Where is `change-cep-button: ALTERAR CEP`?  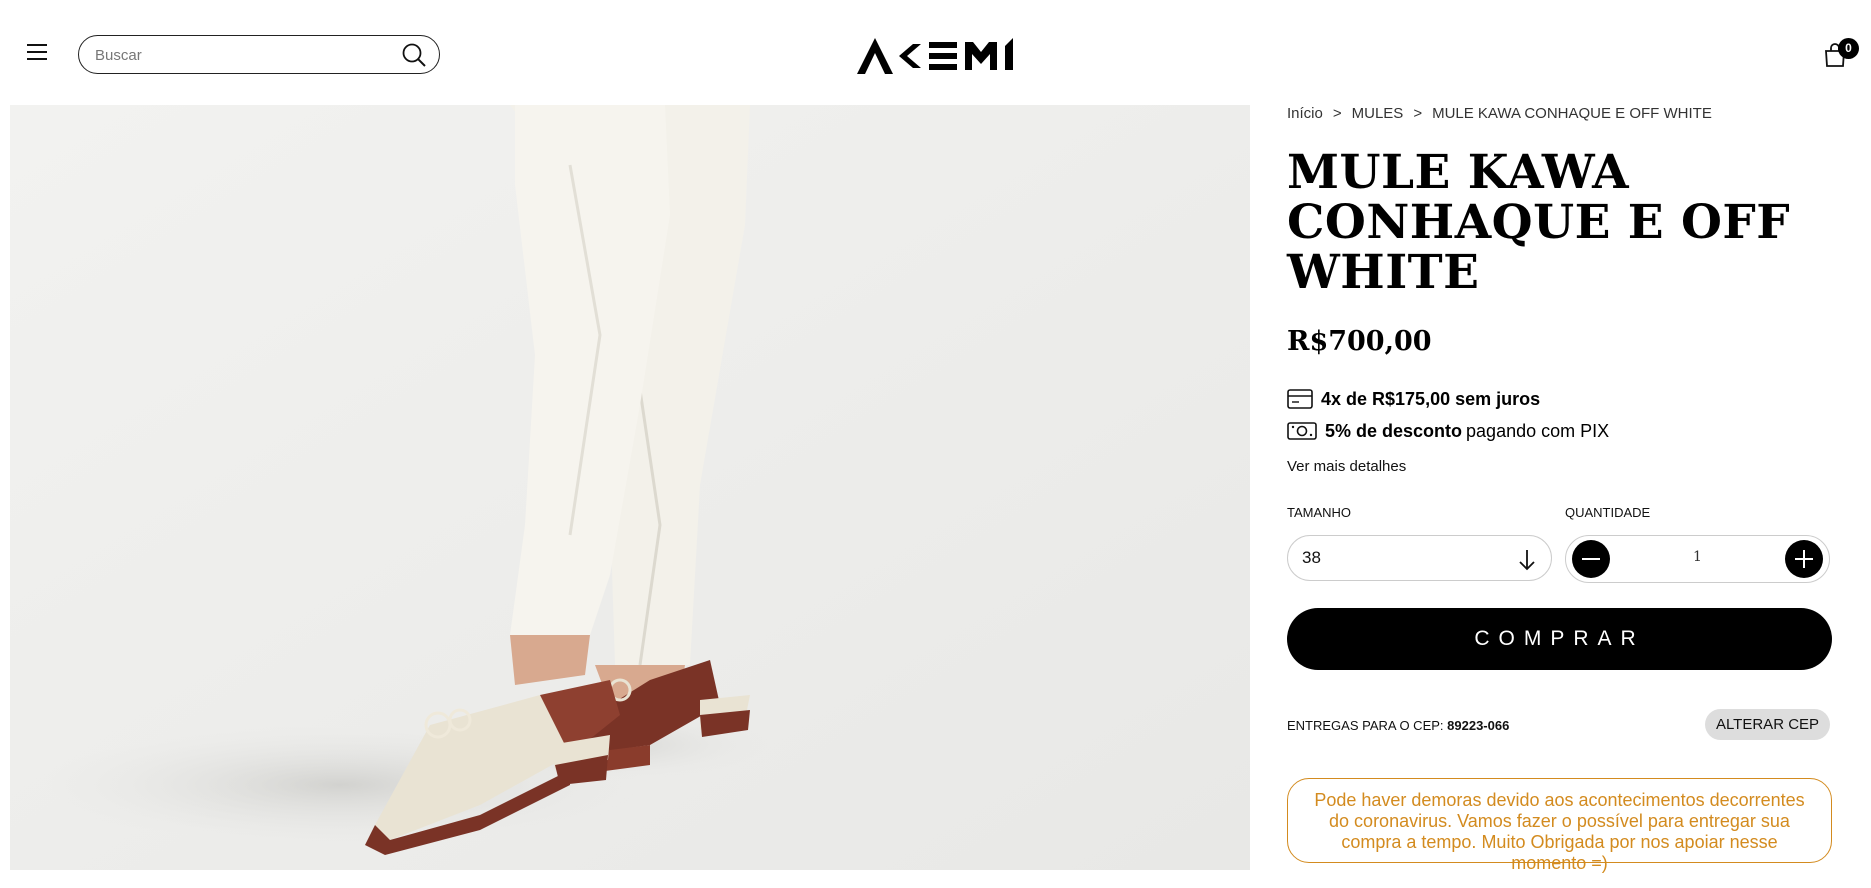 change-cep-button: ALTERAR CEP is located at coordinates (1767, 724).